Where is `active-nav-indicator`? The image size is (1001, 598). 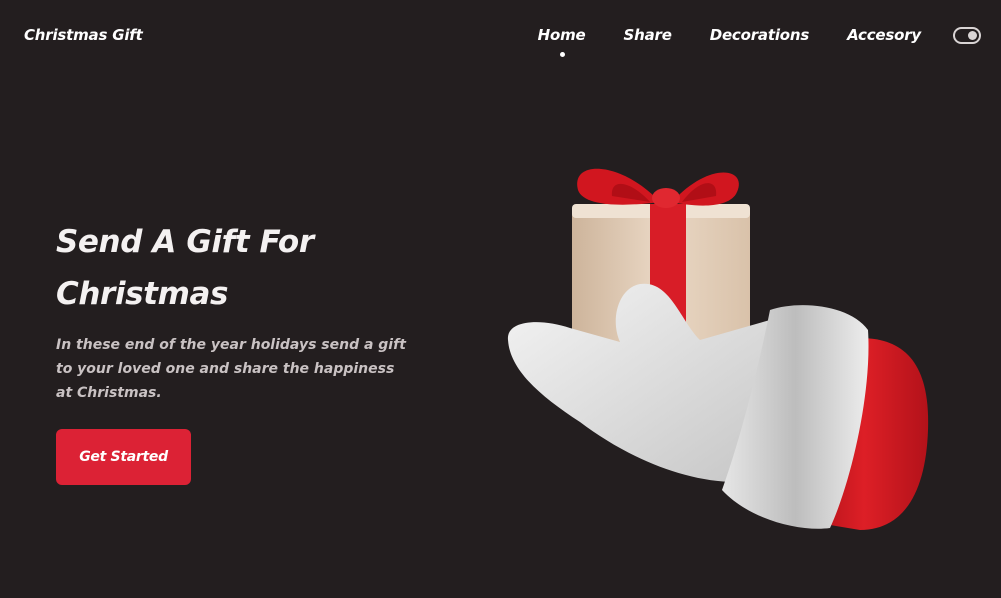
active-nav-indicator is located at coordinates (562, 54).